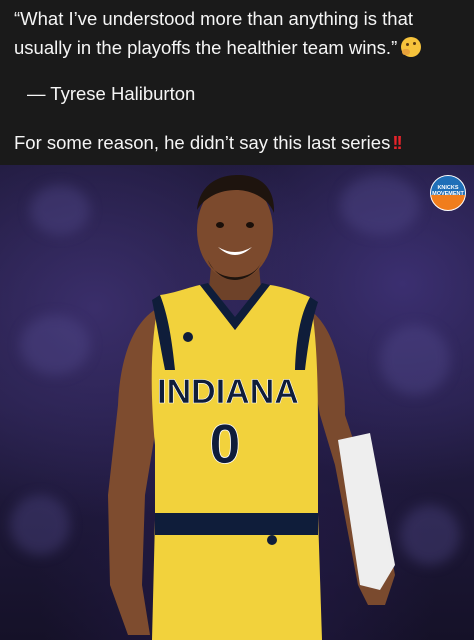  Describe the element at coordinates (188, 337) in the screenshot. I see `jumpman-logo-icon` at that location.